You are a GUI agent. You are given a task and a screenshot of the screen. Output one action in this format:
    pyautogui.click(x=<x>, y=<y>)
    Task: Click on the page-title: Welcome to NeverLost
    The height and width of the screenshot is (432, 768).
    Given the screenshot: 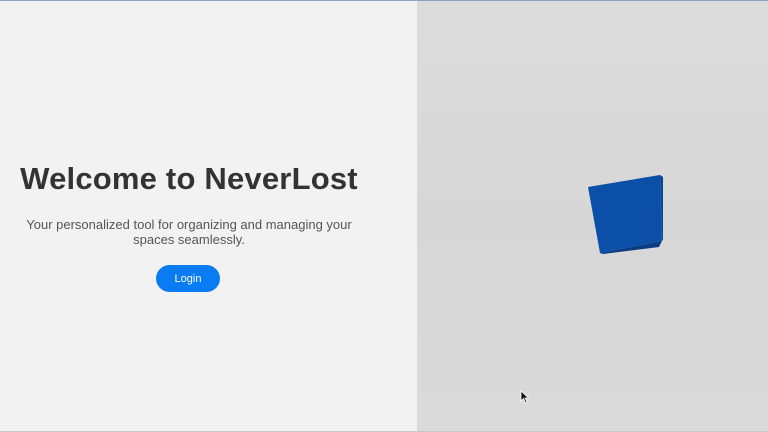 What is the action you would take?
    pyautogui.click(x=189, y=178)
    